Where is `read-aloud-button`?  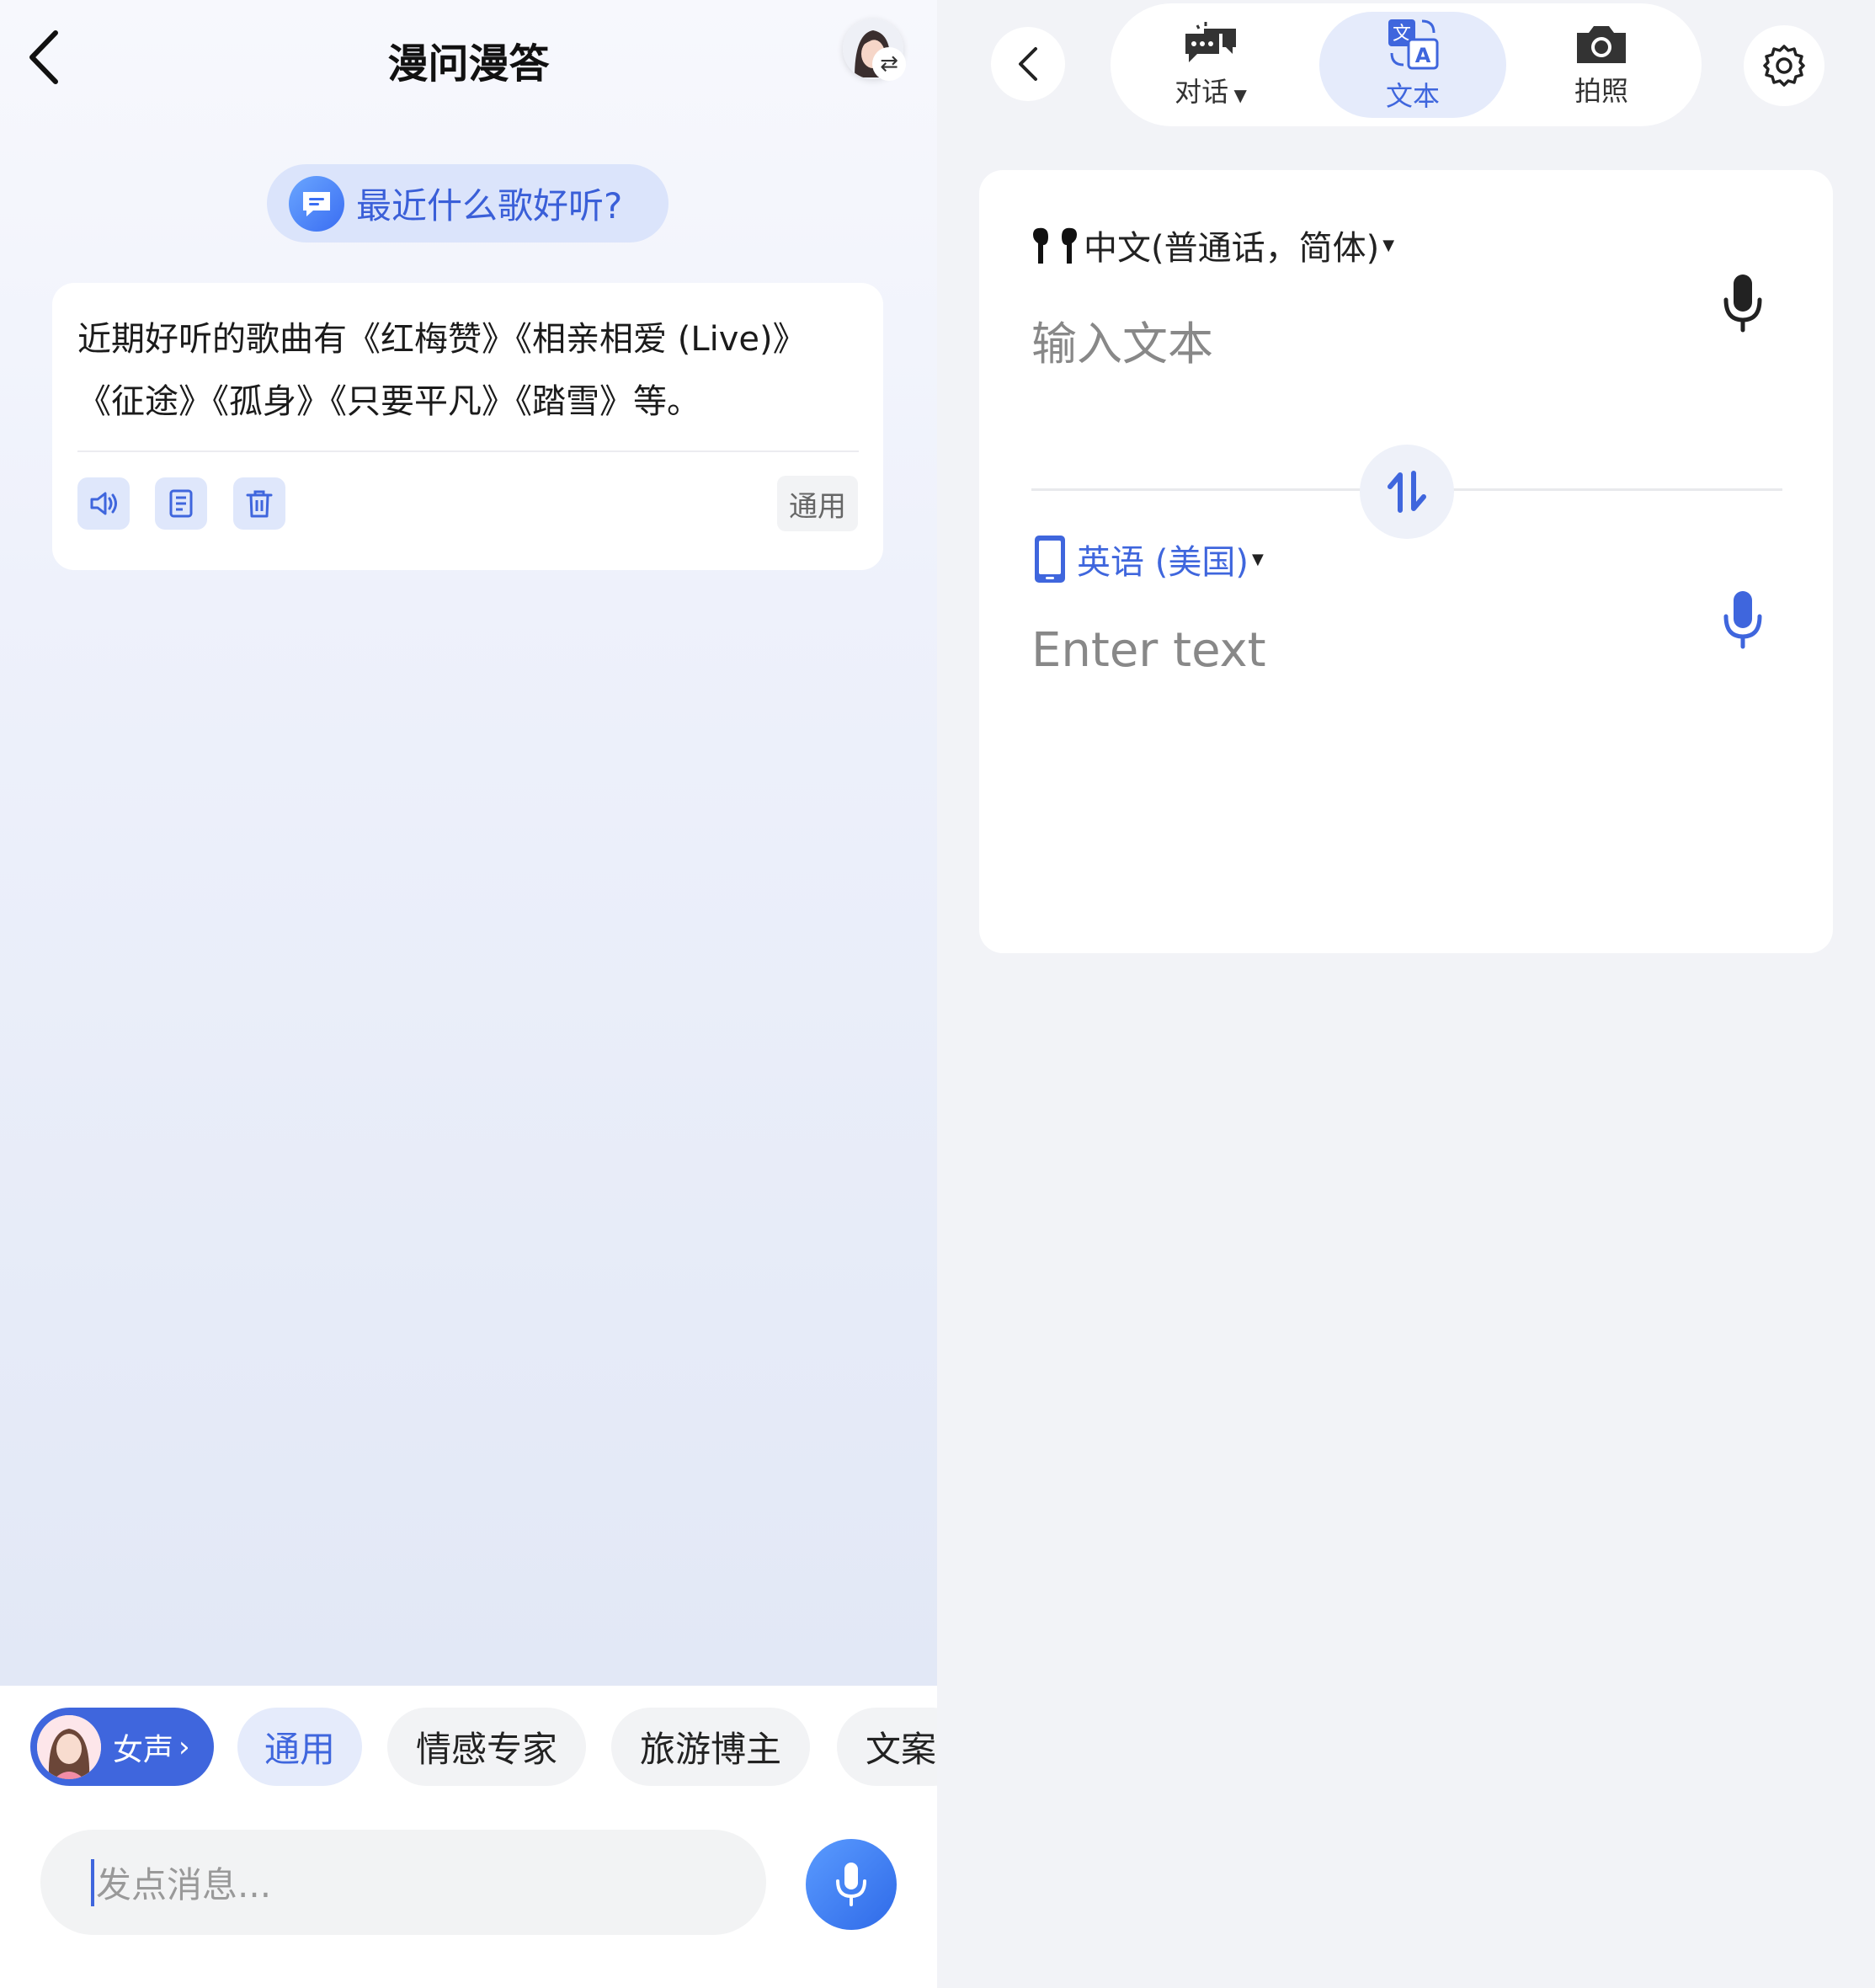
read-aloud-button is located at coordinates (103, 503).